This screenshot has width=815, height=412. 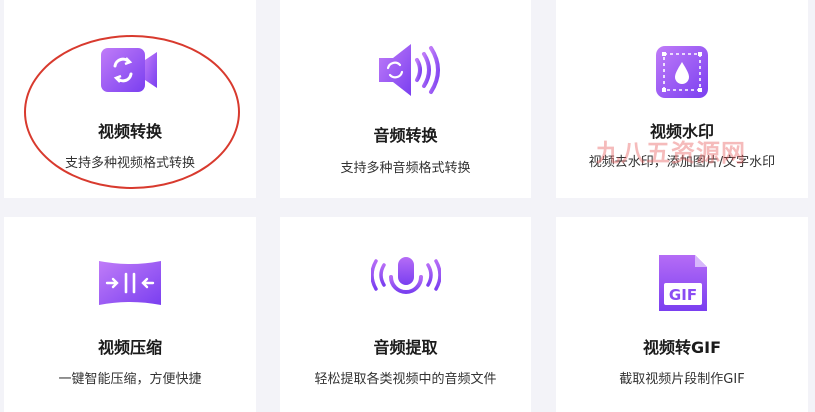 What do you see at coordinates (130, 283) in the screenshot?
I see `video-compress-icon` at bounding box center [130, 283].